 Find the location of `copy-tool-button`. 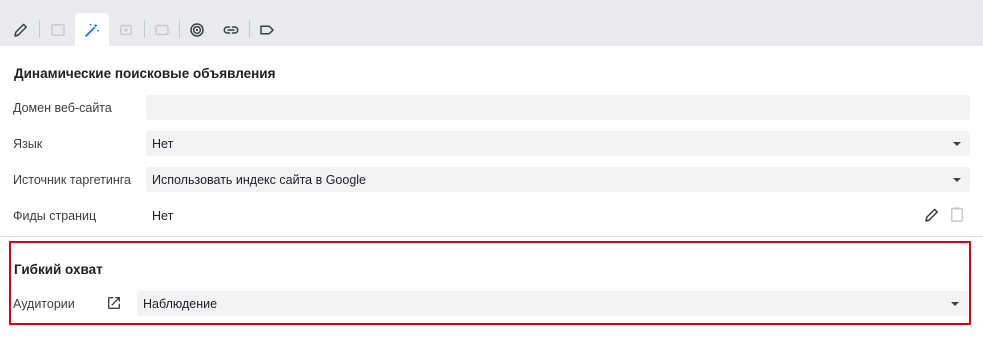

copy-tool-button is located at coordinates (126, 29).